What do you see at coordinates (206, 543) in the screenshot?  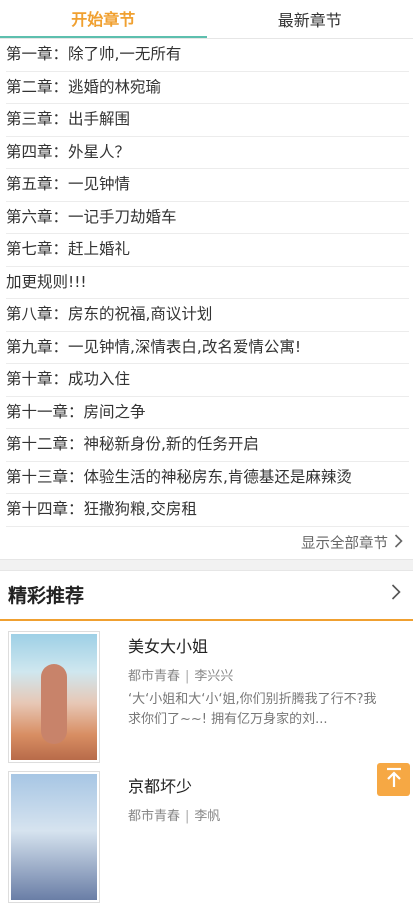 I see `show-all-chapters-link: 显示全部章节` at bounding box center [206, 543].